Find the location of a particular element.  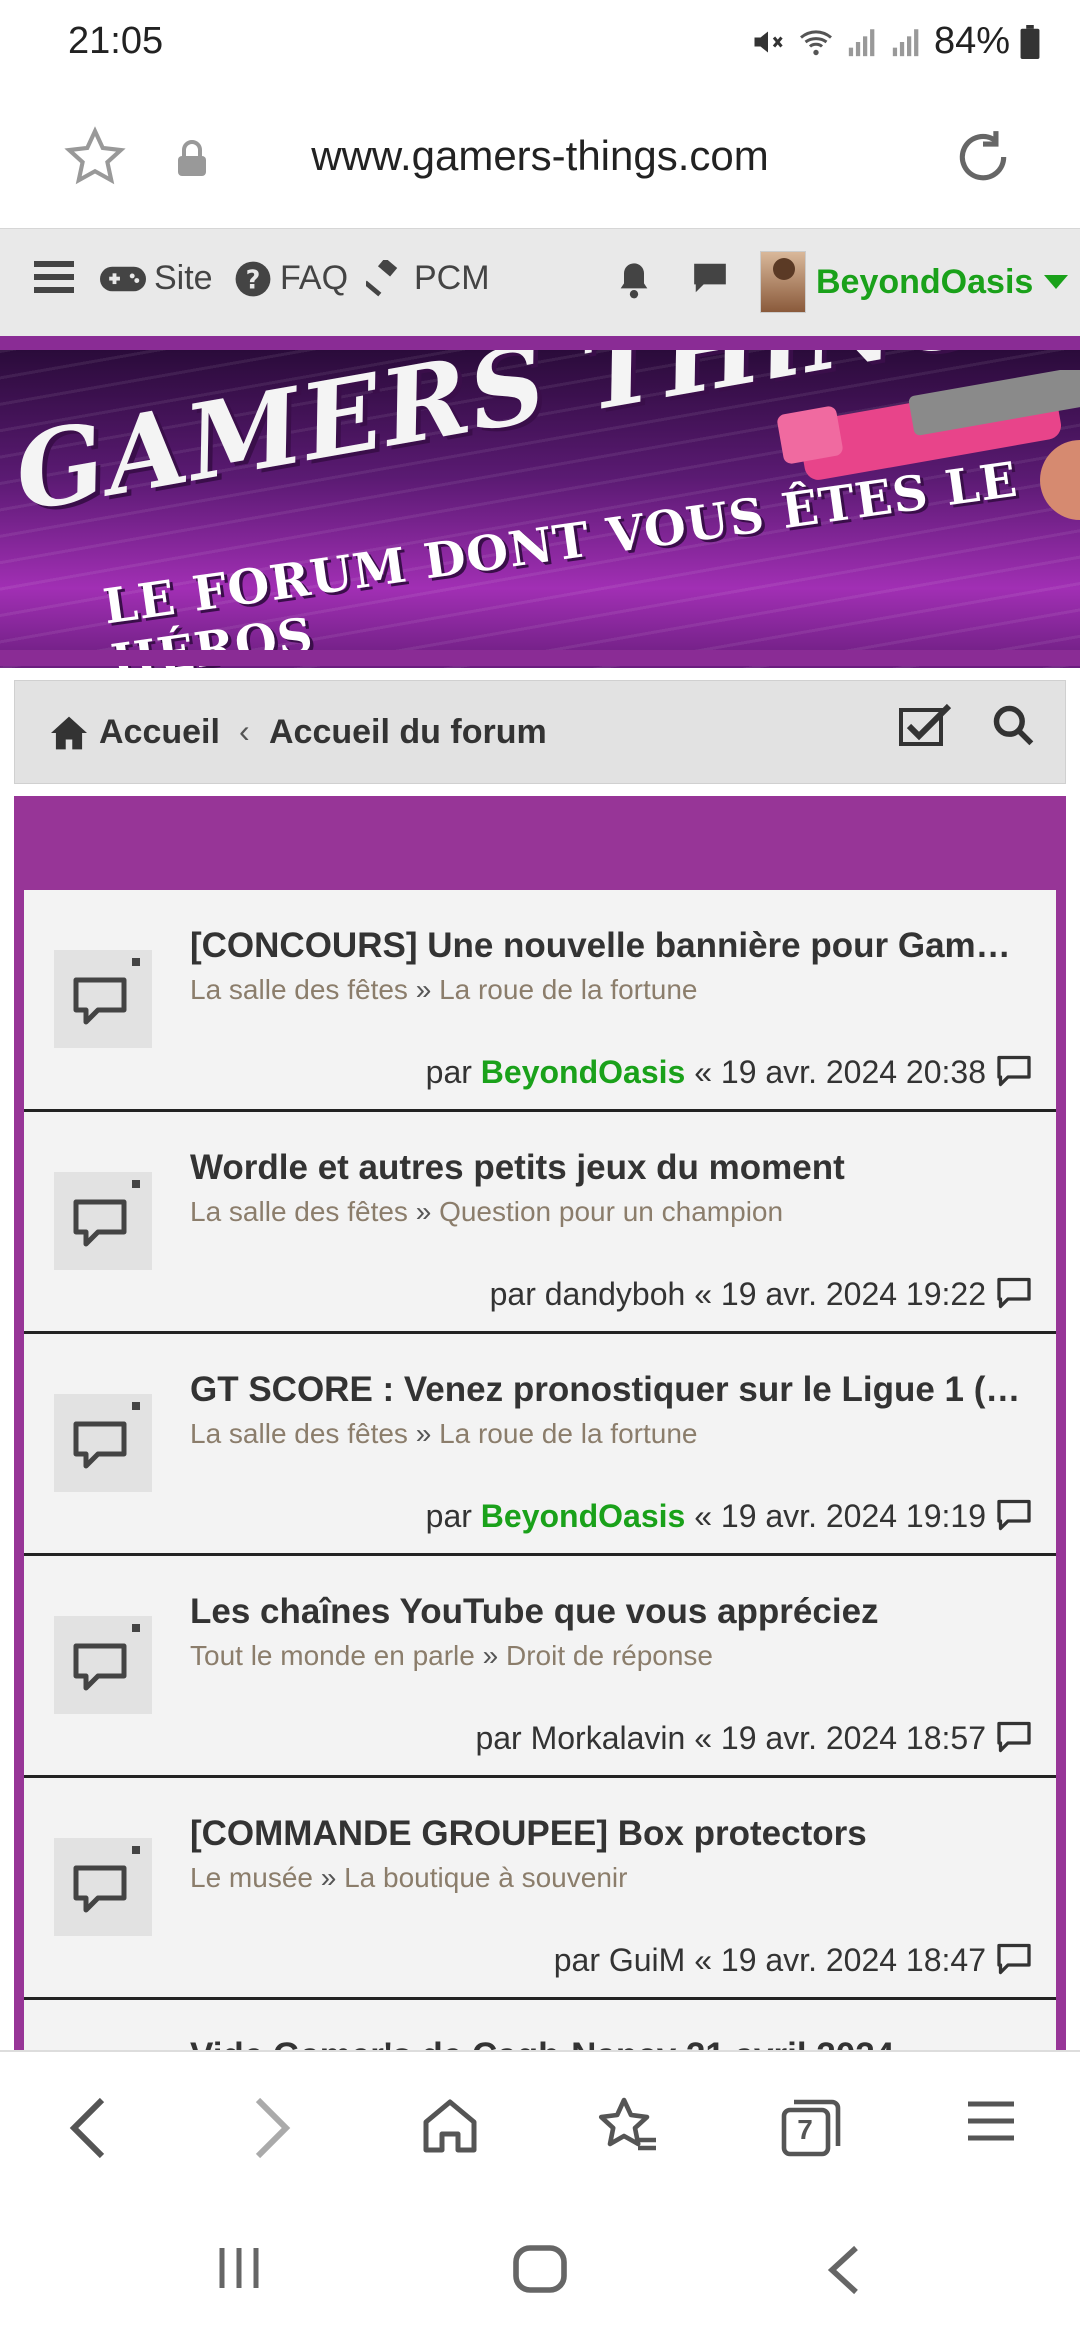

topic-last-post: par Morkalavin « 19 avr. 2024 18:57 is located at coordinates (730, 1738).